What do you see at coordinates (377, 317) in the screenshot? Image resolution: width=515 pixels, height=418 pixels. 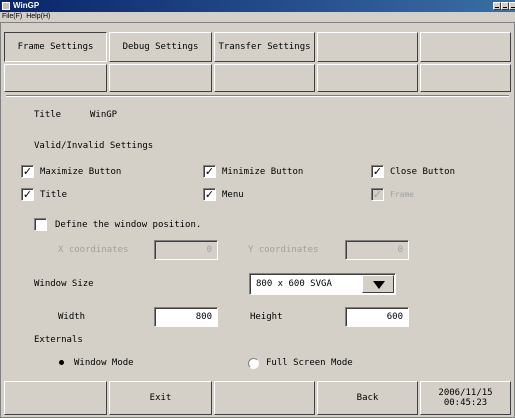 I see `height-field: 600` at bounding box center [377, 317].